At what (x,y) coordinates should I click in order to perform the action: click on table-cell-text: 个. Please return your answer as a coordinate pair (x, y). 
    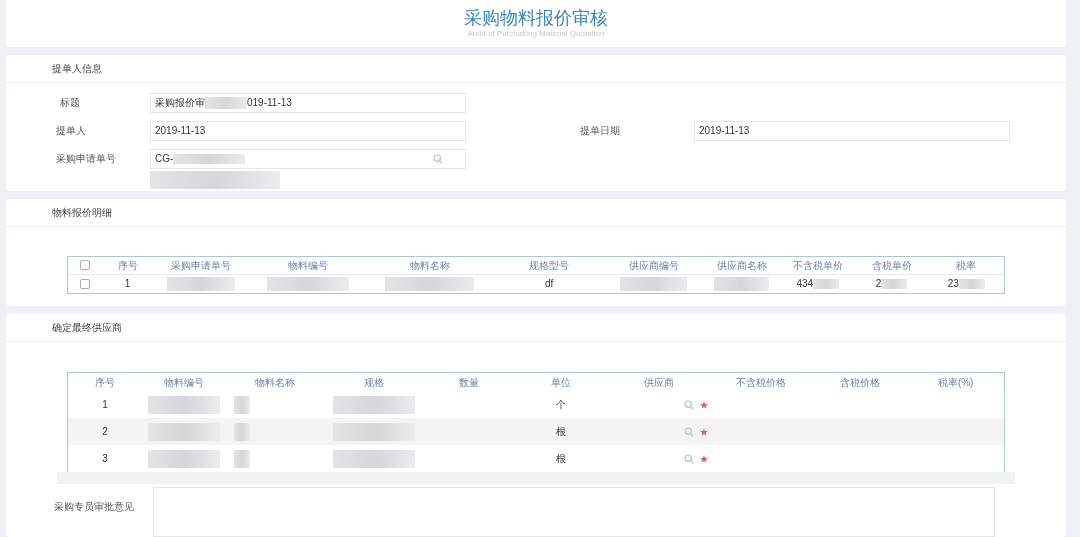
    Looking at the image, I should click on (560, 405).